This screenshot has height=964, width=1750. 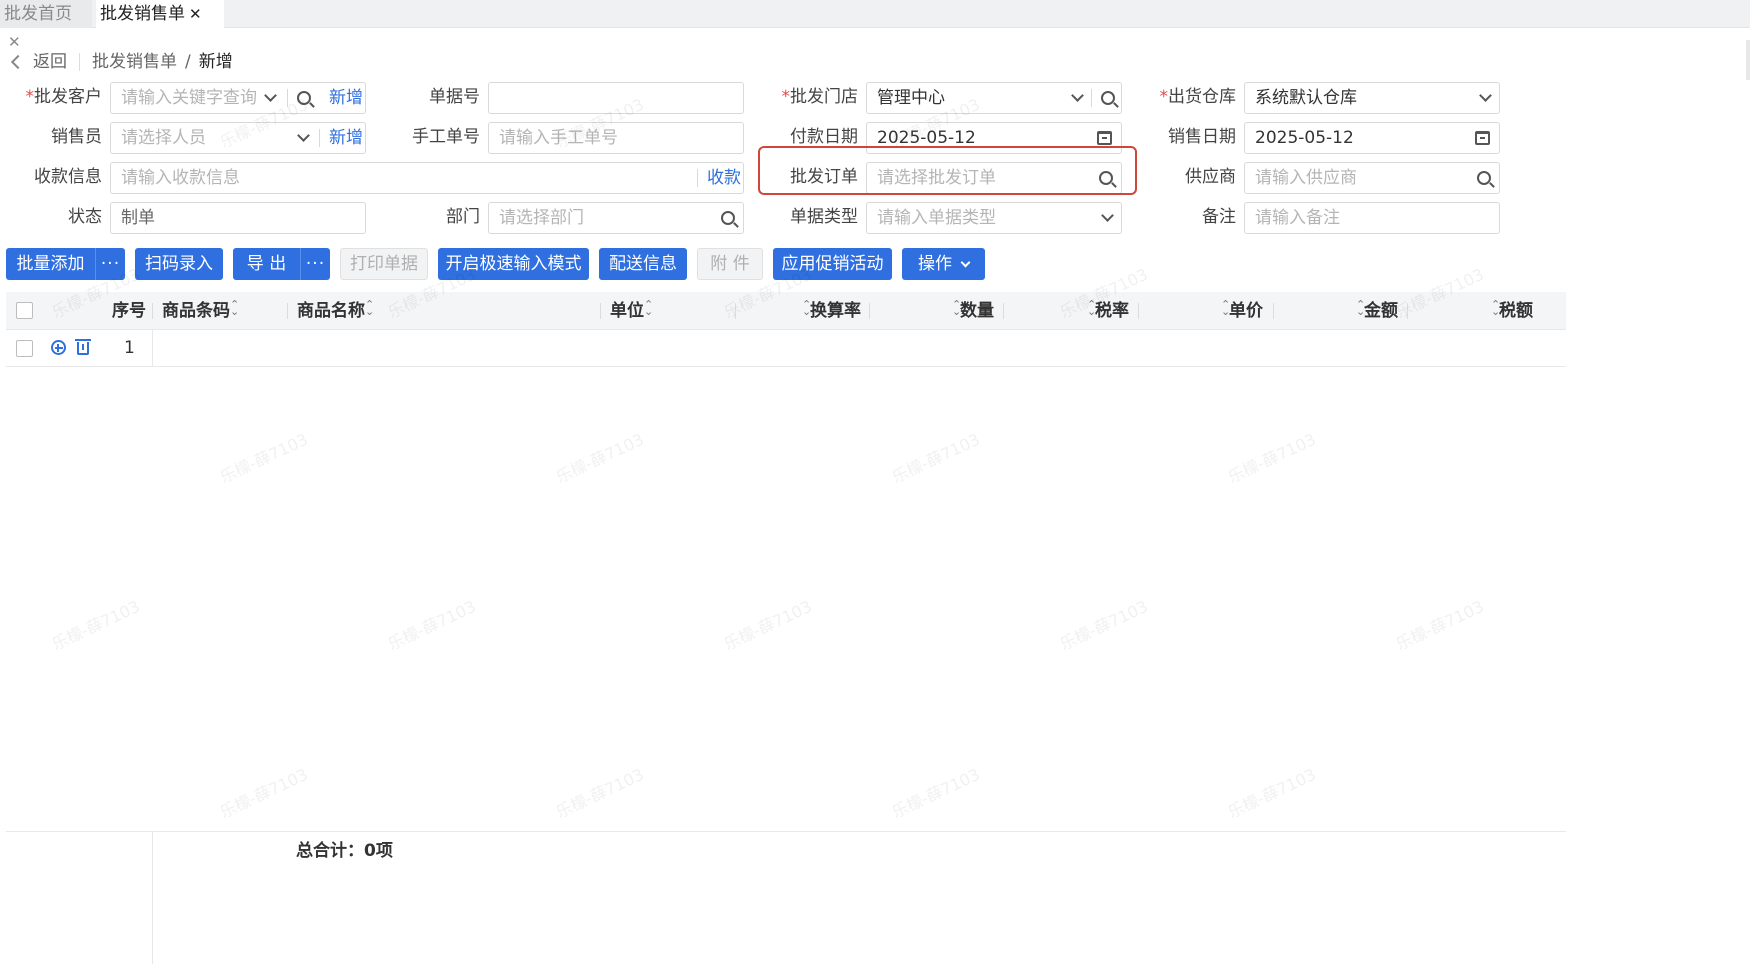 What do you see at coordinates (1512, 311) in the screenshot?
I see `column-header-tax-amount: ⌃ ⌄税额` at bounding box center [1512, 311].